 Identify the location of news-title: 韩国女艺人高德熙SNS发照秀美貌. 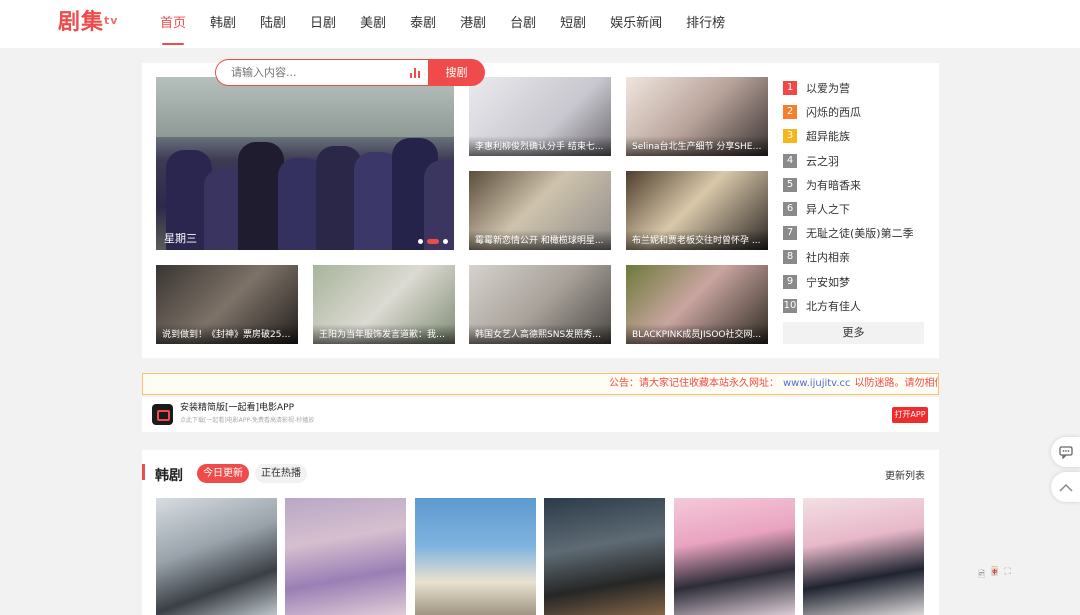
(540, 334).